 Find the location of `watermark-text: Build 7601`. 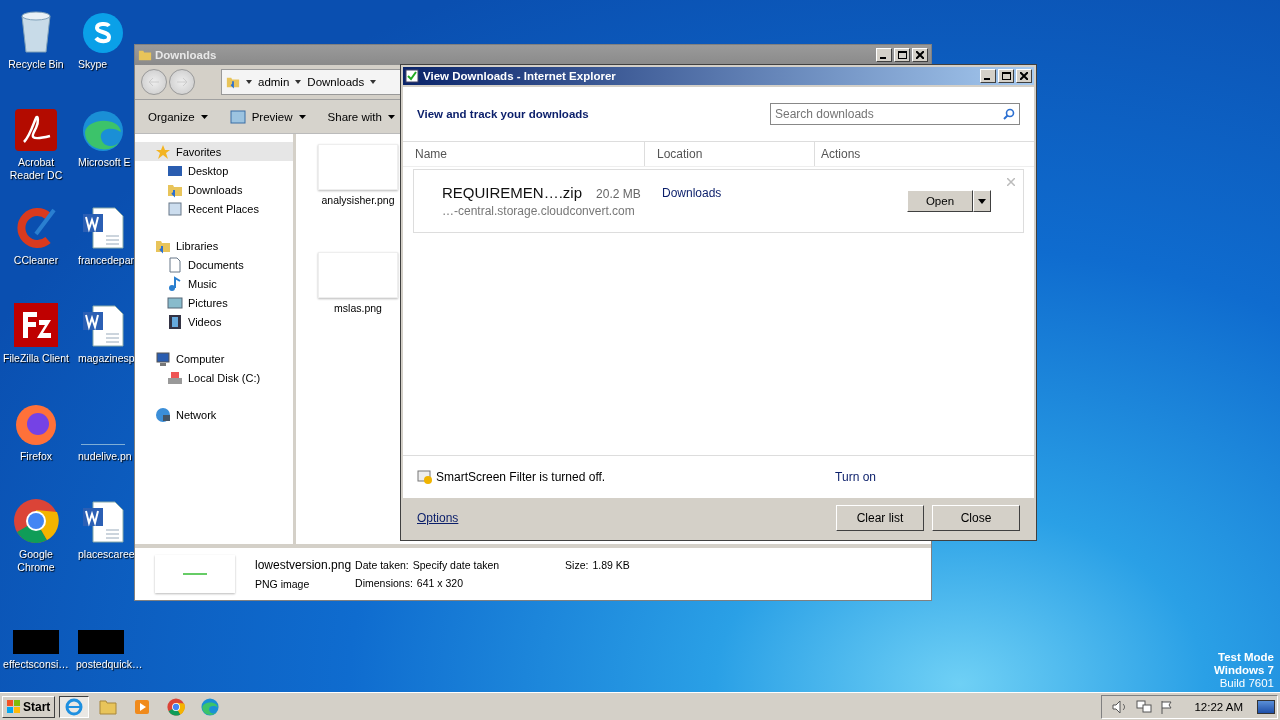

watermark-text: Build 7601 is located at coordinates (1246, 683).